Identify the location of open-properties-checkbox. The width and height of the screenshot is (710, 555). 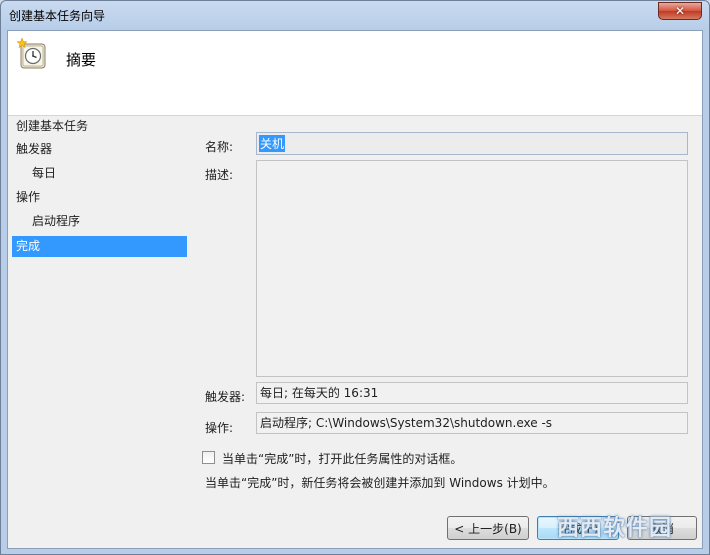
(208, 457).